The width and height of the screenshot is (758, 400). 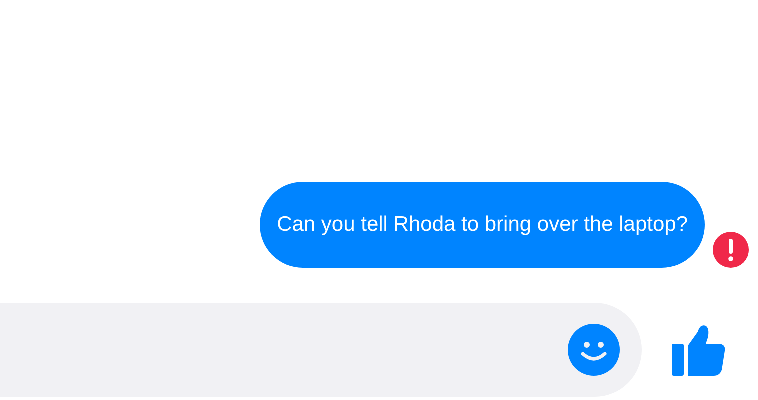 I want to click on thumbs-up-icon, so click(x=699, y=350).